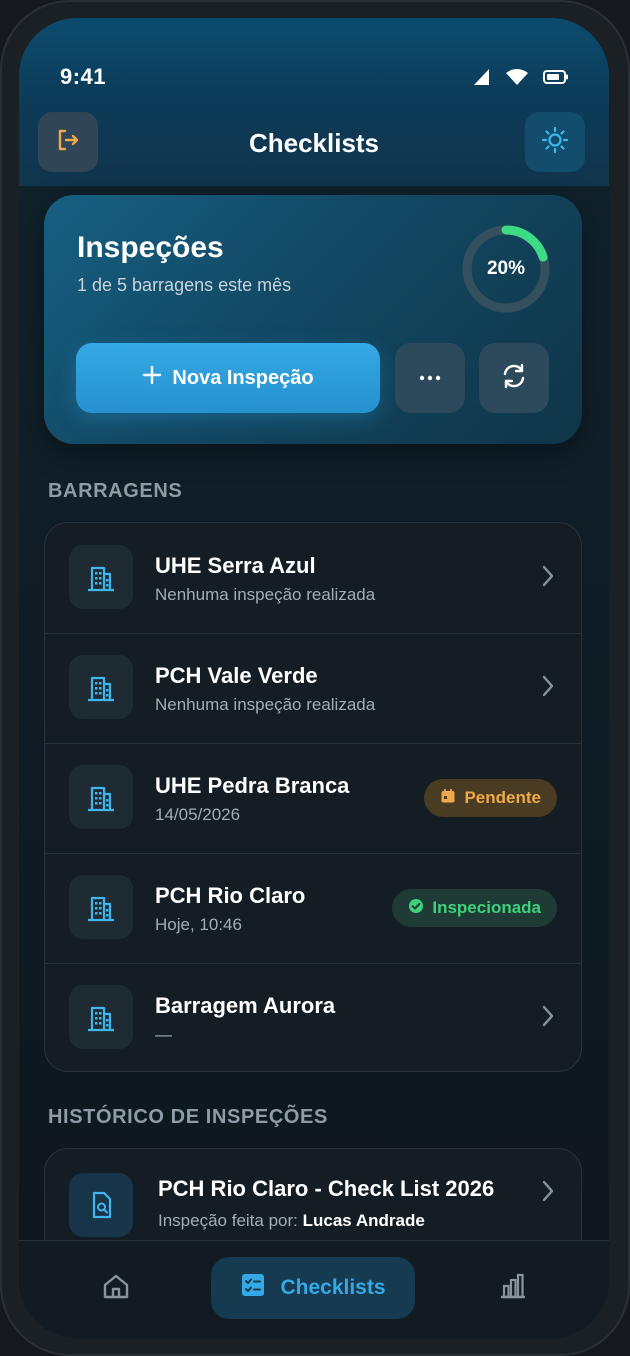 This screenshot has height=1356, width=630. I want to click on battery-icon, so click(556, 79).